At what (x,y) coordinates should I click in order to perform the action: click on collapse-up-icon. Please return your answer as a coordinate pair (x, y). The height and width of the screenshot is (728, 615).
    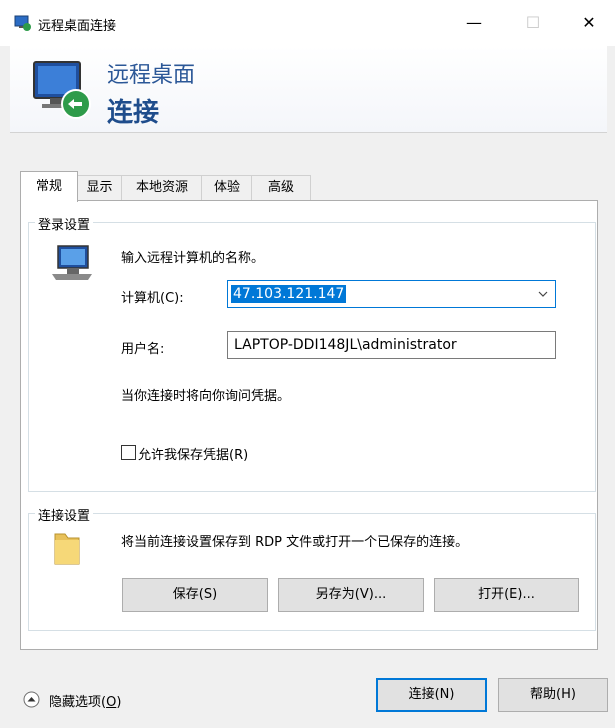
    Looking at the image, I should click on (31, 699).